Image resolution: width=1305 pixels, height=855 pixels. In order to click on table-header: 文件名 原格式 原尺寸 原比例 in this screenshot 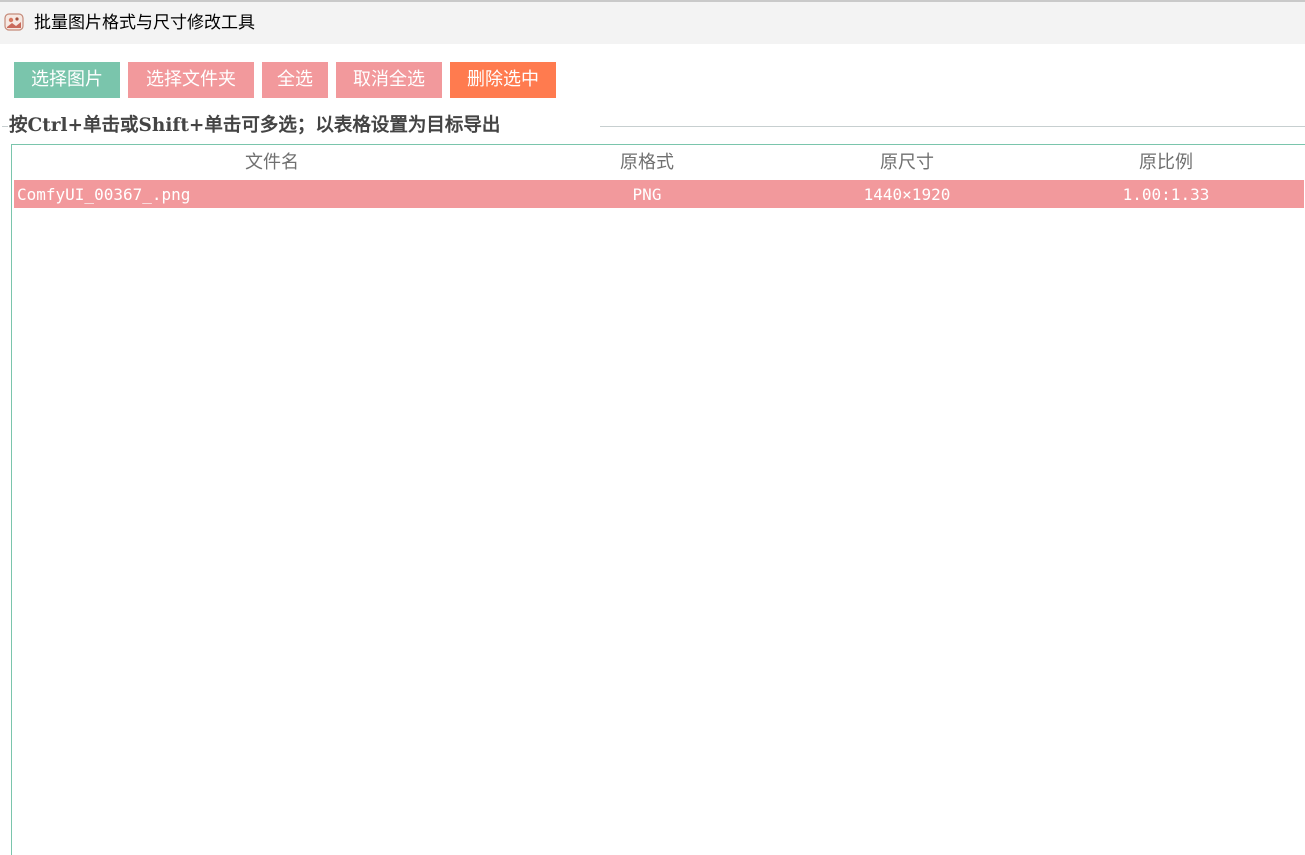, I will do `click(658, 162)`.